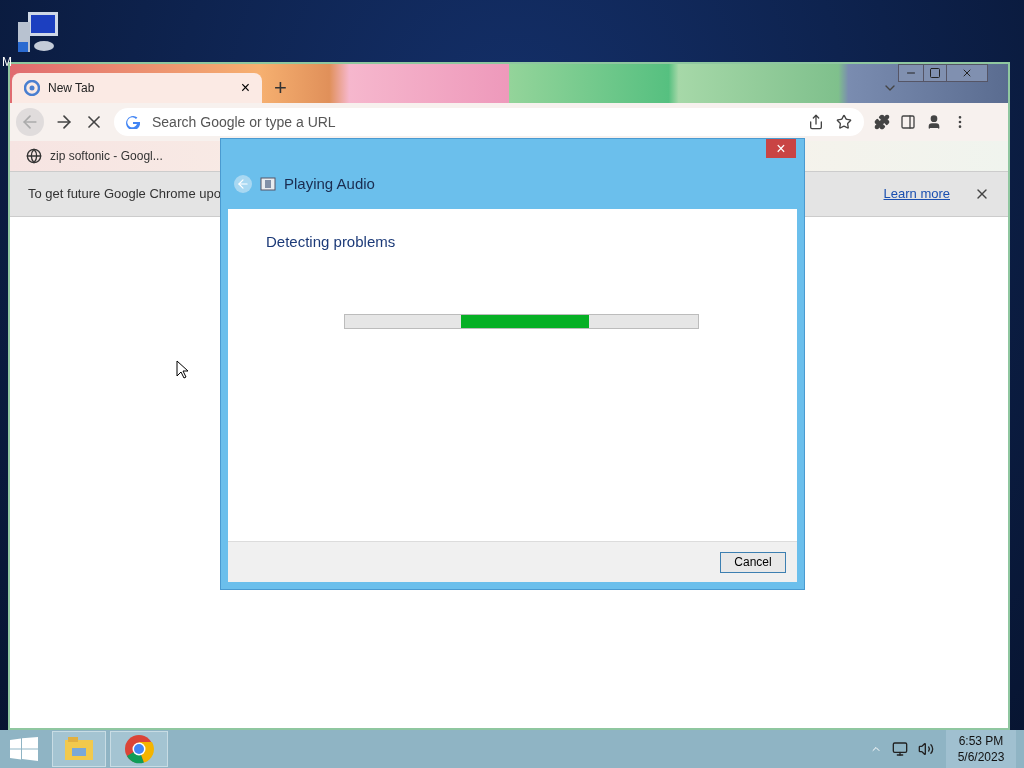 The image size is (1024, 768). What do you see at coordinates (967, 73) in the screenshot?
I see `close-icon` at bounding box center [967, 73].